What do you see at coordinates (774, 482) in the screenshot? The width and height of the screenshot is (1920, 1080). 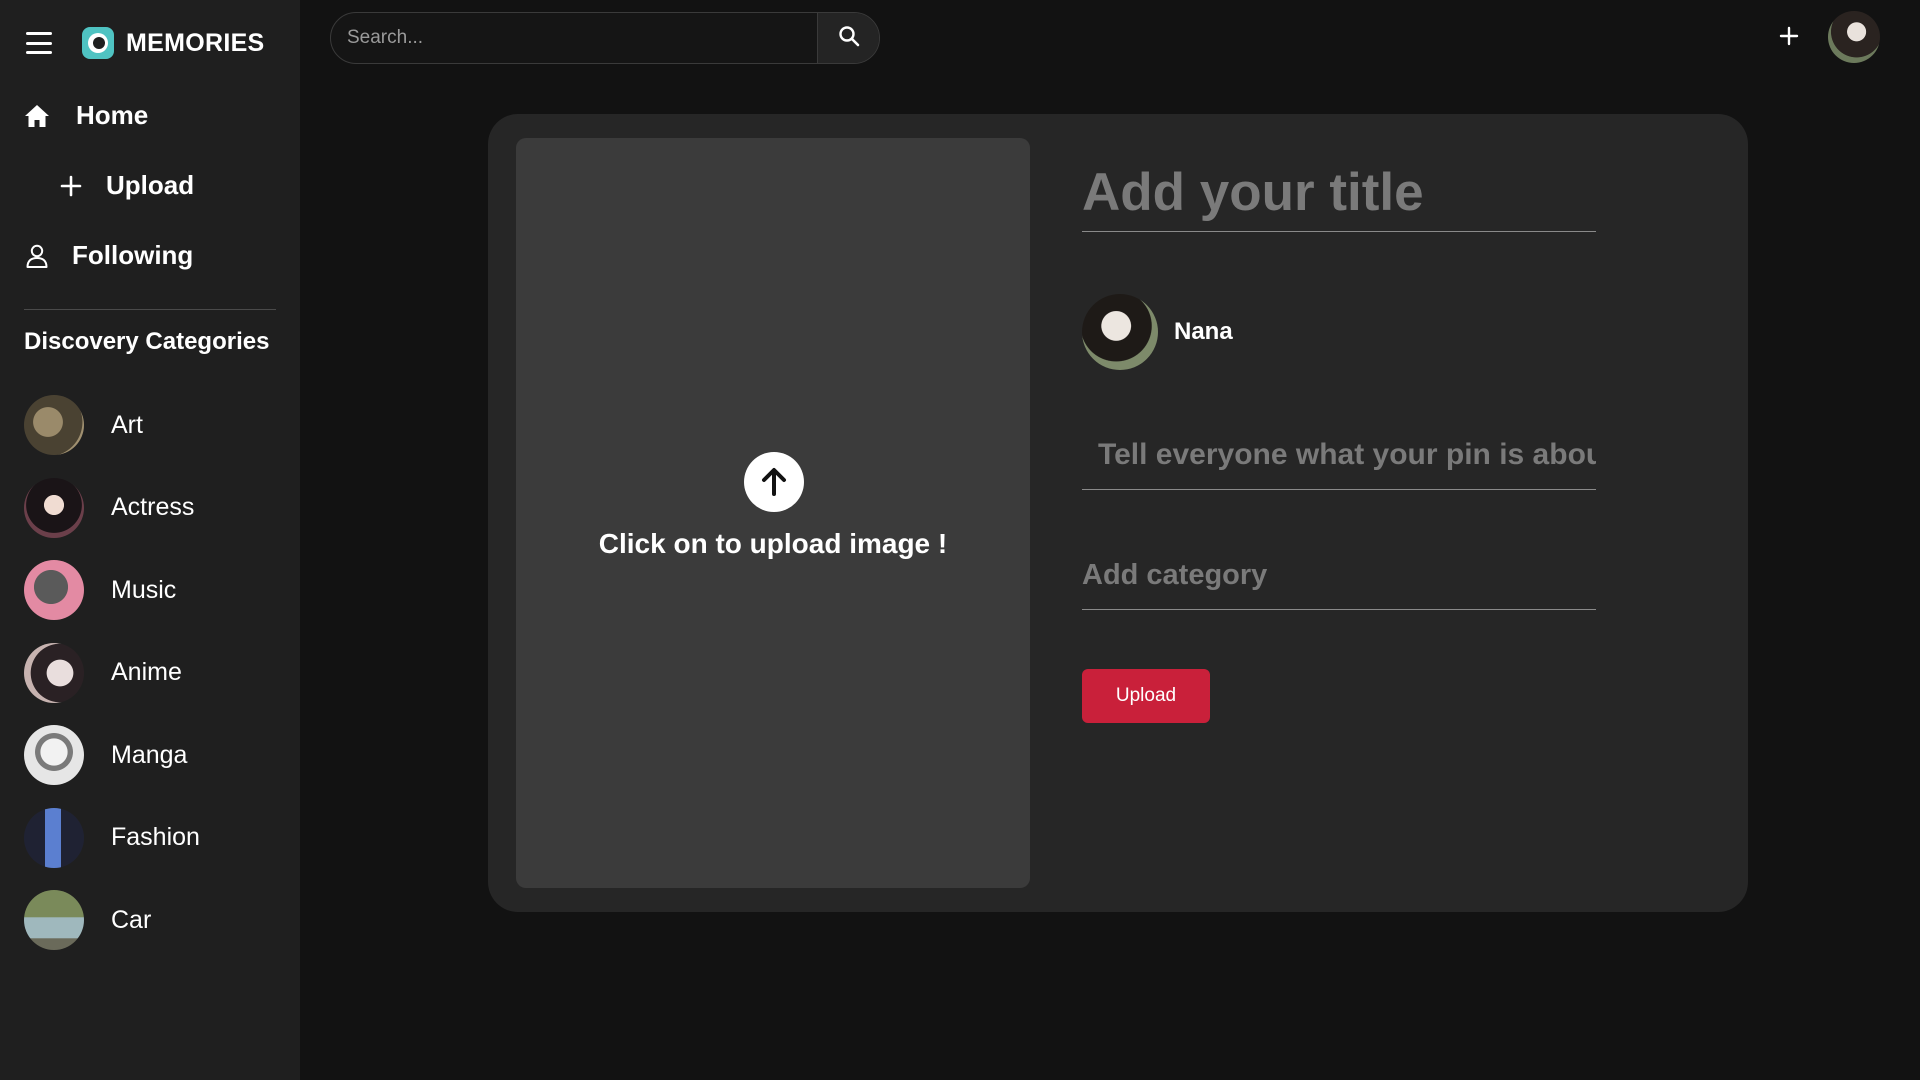 I see `arrow-up-icon` at bounding box center [774, 482].